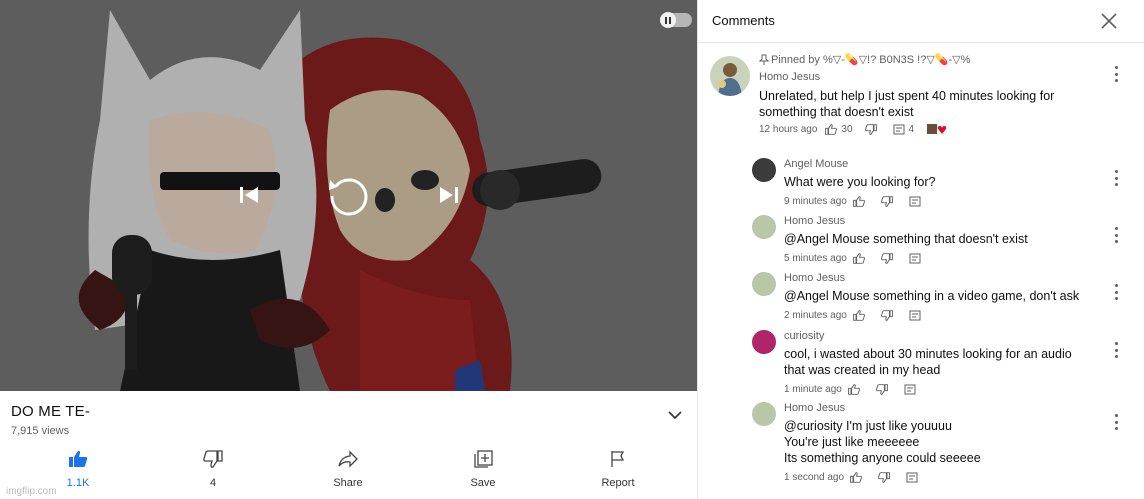  I want to click on comment-time: 1 second ago, so click(814, 477).